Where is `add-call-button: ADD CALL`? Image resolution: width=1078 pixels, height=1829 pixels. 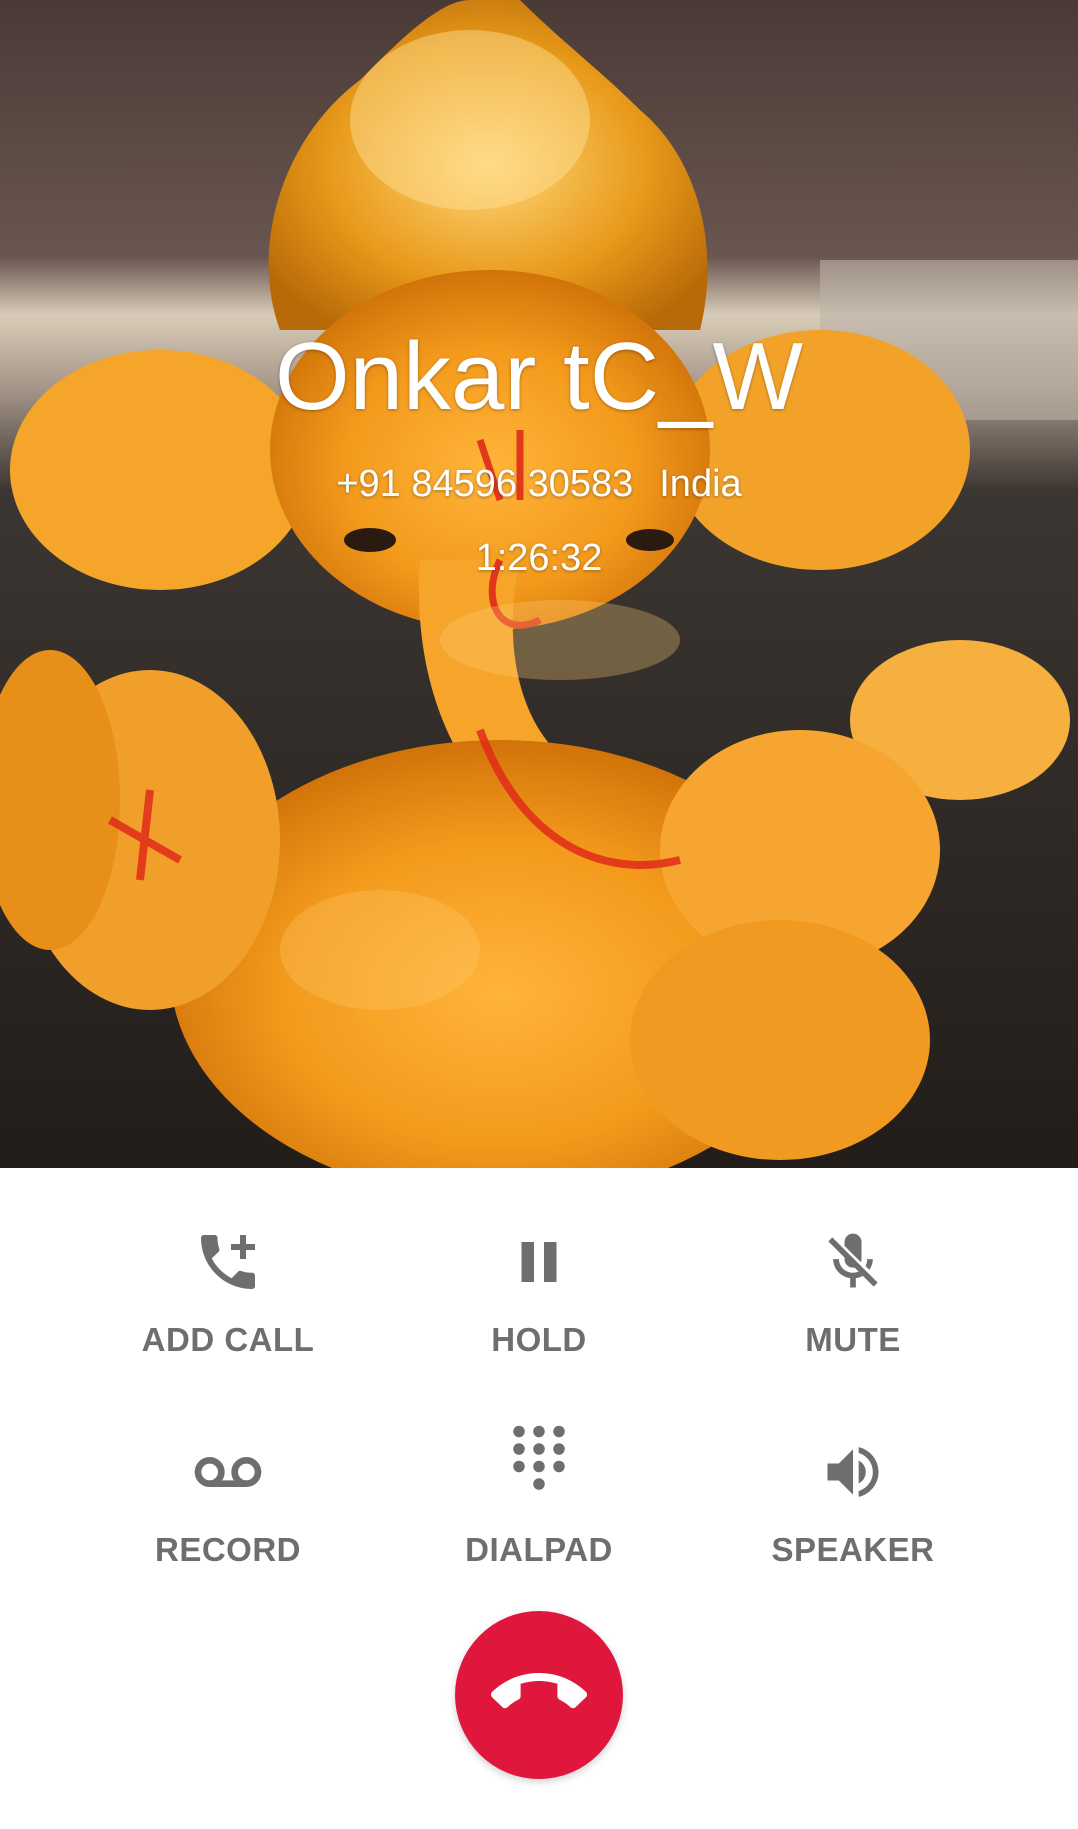 add-call-button: ADD CALL is located at coordinates (228, 1297).